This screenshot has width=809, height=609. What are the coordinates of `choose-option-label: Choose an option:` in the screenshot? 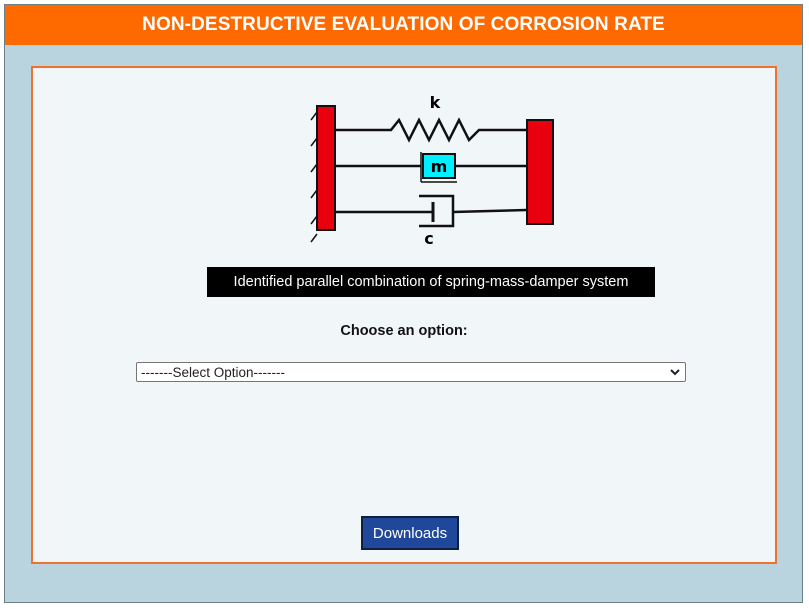 It's located at (404, 331).